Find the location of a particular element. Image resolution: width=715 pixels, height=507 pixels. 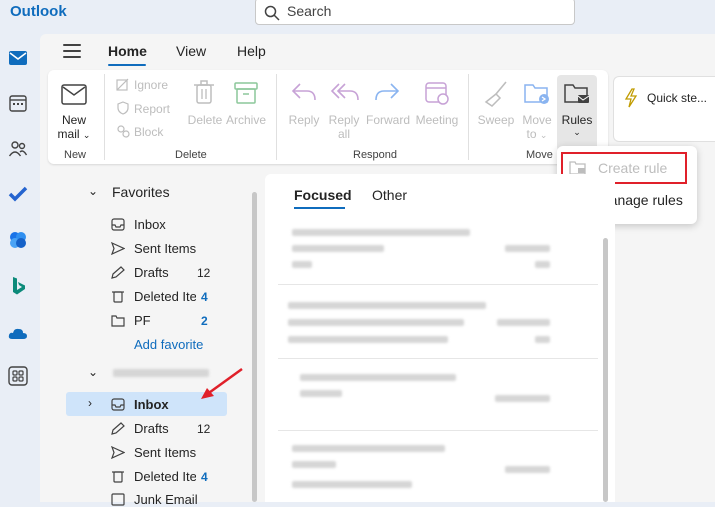

move-to-line2: to is located at coordinates (531, 134).